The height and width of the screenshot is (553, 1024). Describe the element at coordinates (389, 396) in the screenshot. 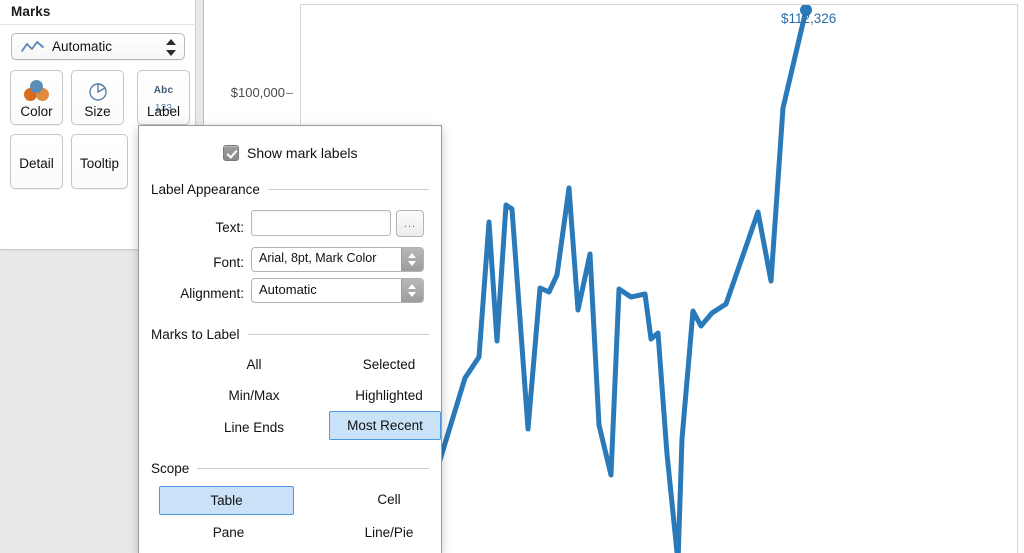

I see `option-highlighted: Highlighted` at that location.